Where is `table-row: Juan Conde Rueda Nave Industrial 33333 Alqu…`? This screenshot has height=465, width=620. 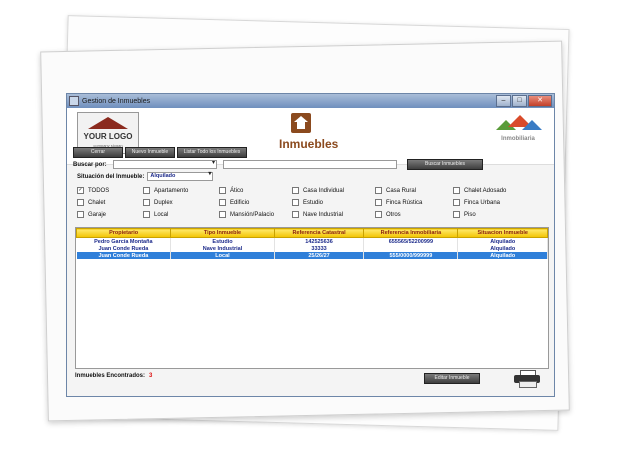
table-row: Juan Conde Rueda Nave Industrial 33333 Alqu… is located at coordinates (312, 248).